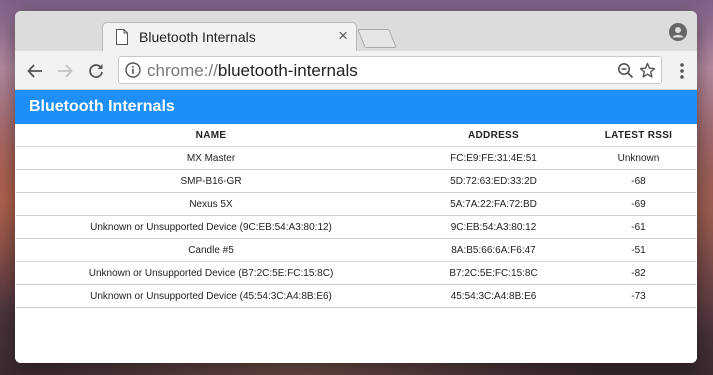  I want to click on menu-dots-icon, so click(682, 71).